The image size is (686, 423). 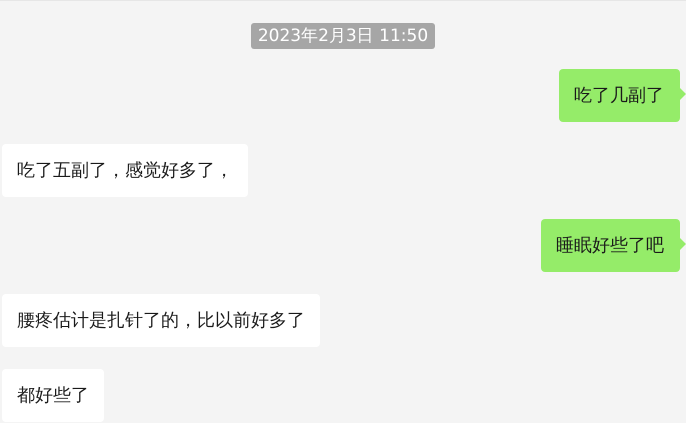 What do you see at coordinates (613, 245) in the screenshot?
I see `message-bubble: 睡眠好些了吧` at bounding box center [613, 245].